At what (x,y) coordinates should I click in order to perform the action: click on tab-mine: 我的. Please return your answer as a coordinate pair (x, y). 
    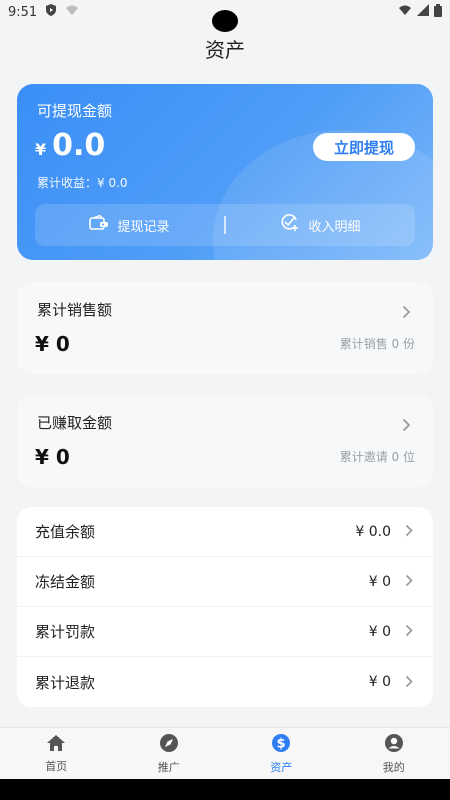
    Looking at the image, I should click on (394, 753).